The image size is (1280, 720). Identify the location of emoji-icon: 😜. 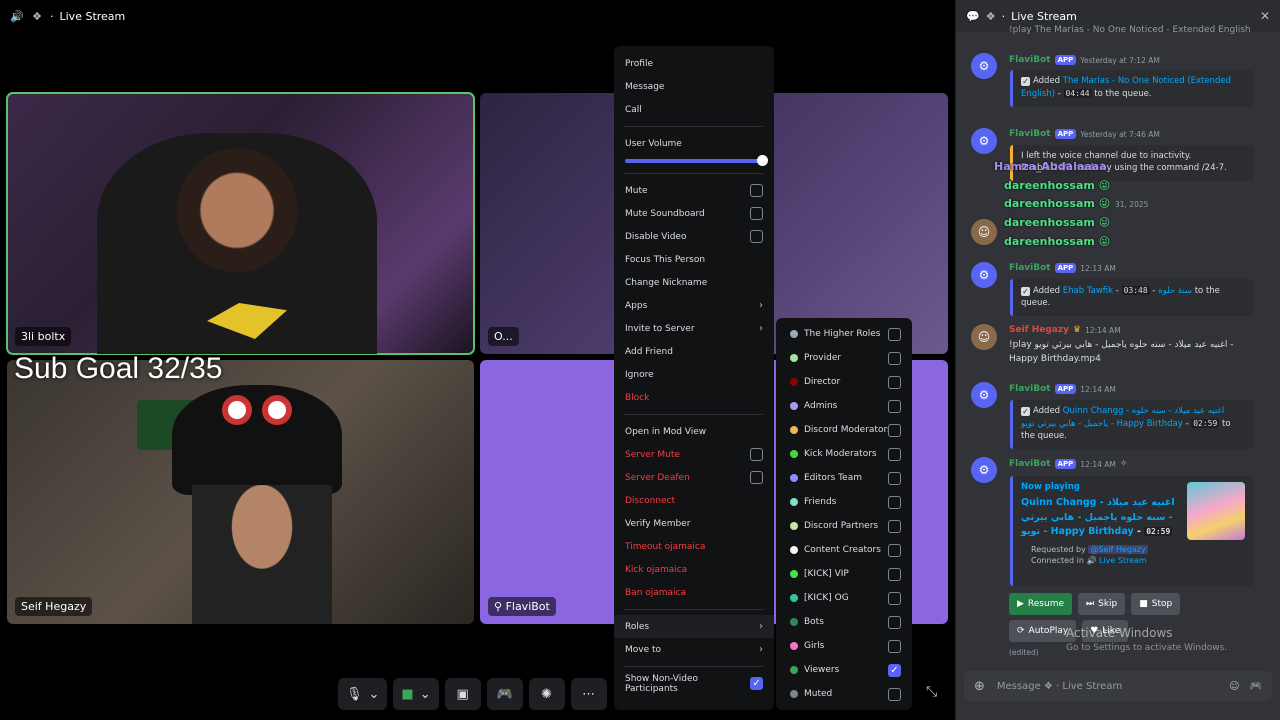
(1104, 241).